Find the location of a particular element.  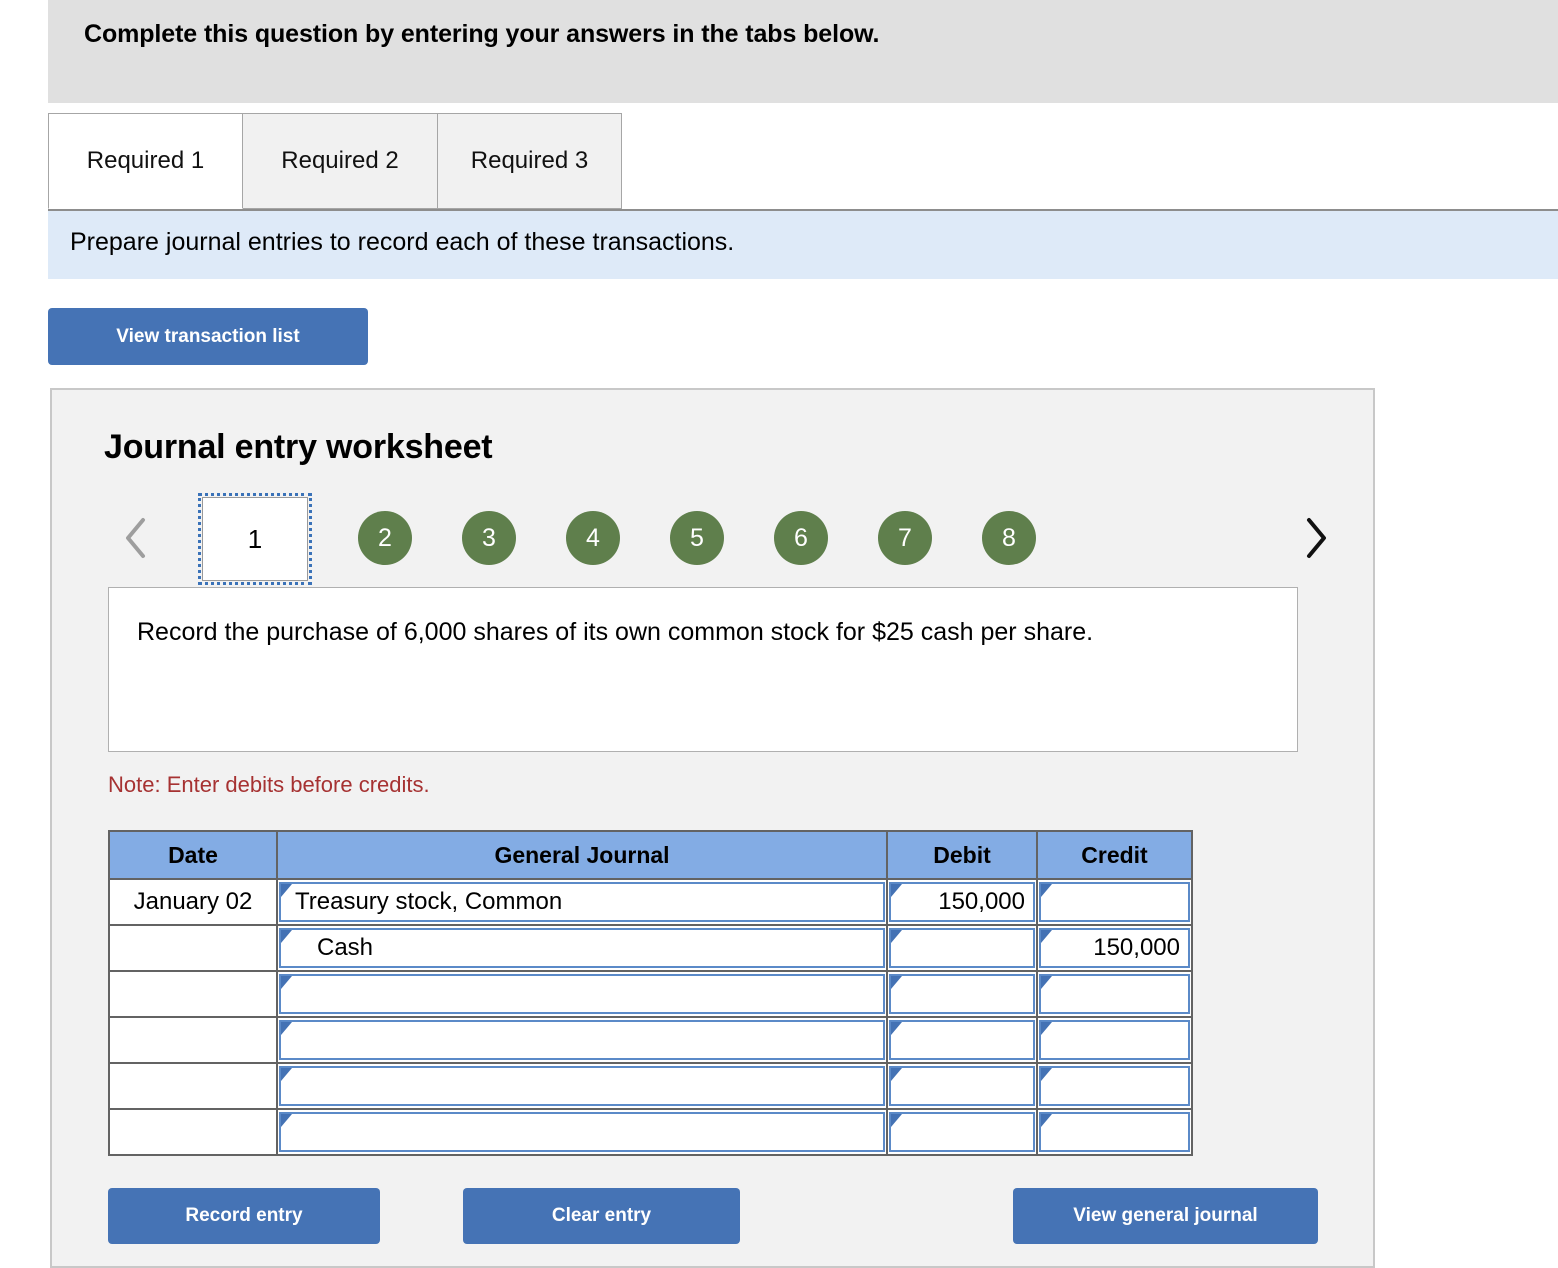

worksheet-pager: 1 2 3 4 5 6 7 8 is located at coordinates (724, 539).